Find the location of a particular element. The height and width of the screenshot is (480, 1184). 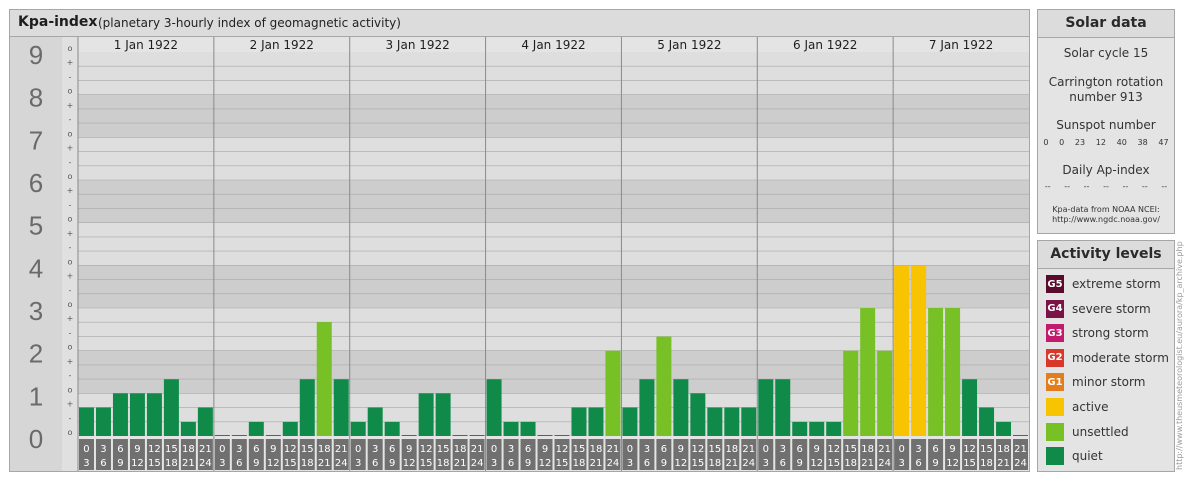

activity-level-unsettled: unsettled is located at coordinates (1087, 431).